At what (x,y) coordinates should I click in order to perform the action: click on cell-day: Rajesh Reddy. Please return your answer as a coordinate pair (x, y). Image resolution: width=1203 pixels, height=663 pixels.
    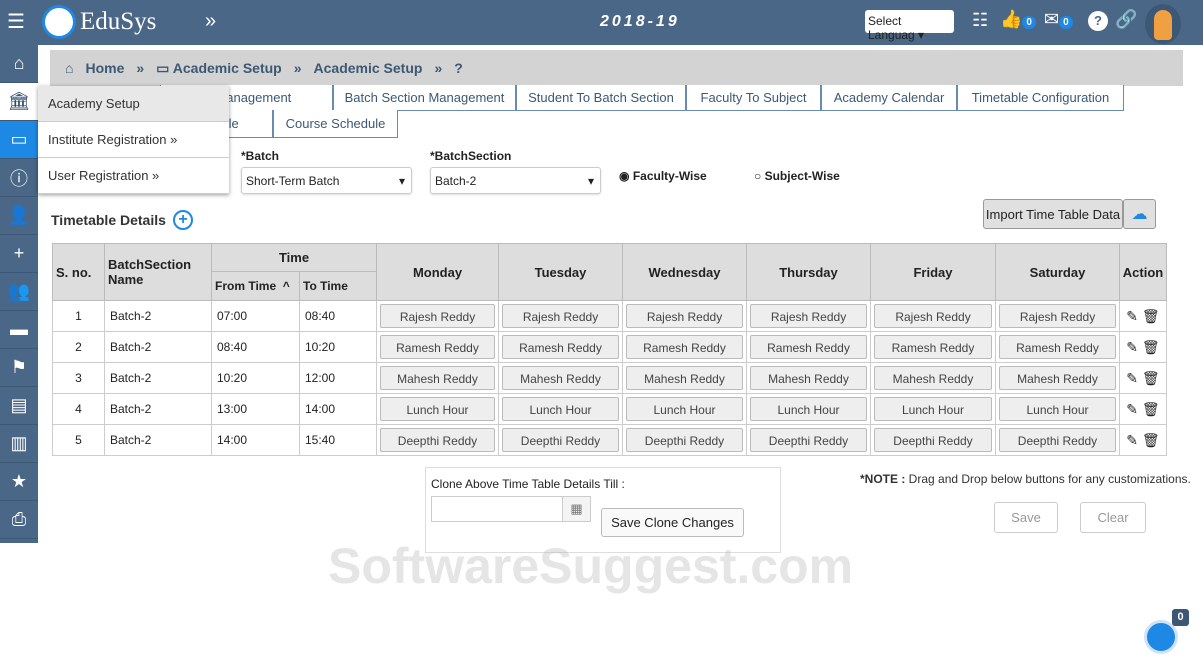
    Looking at the image, I should click on (560, 316).